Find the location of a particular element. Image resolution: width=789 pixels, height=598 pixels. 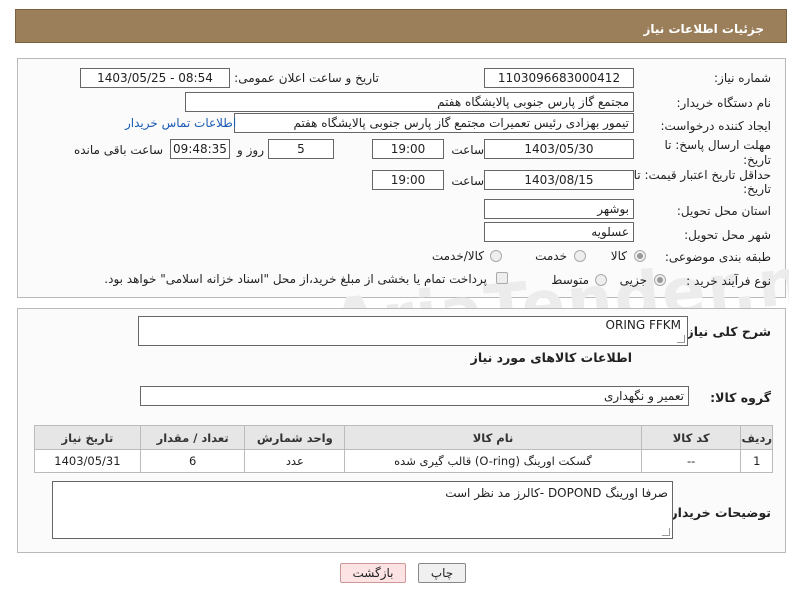

buyer-contact-link: اطلاعات تماس خریدار is located at coordinates (180, 123).